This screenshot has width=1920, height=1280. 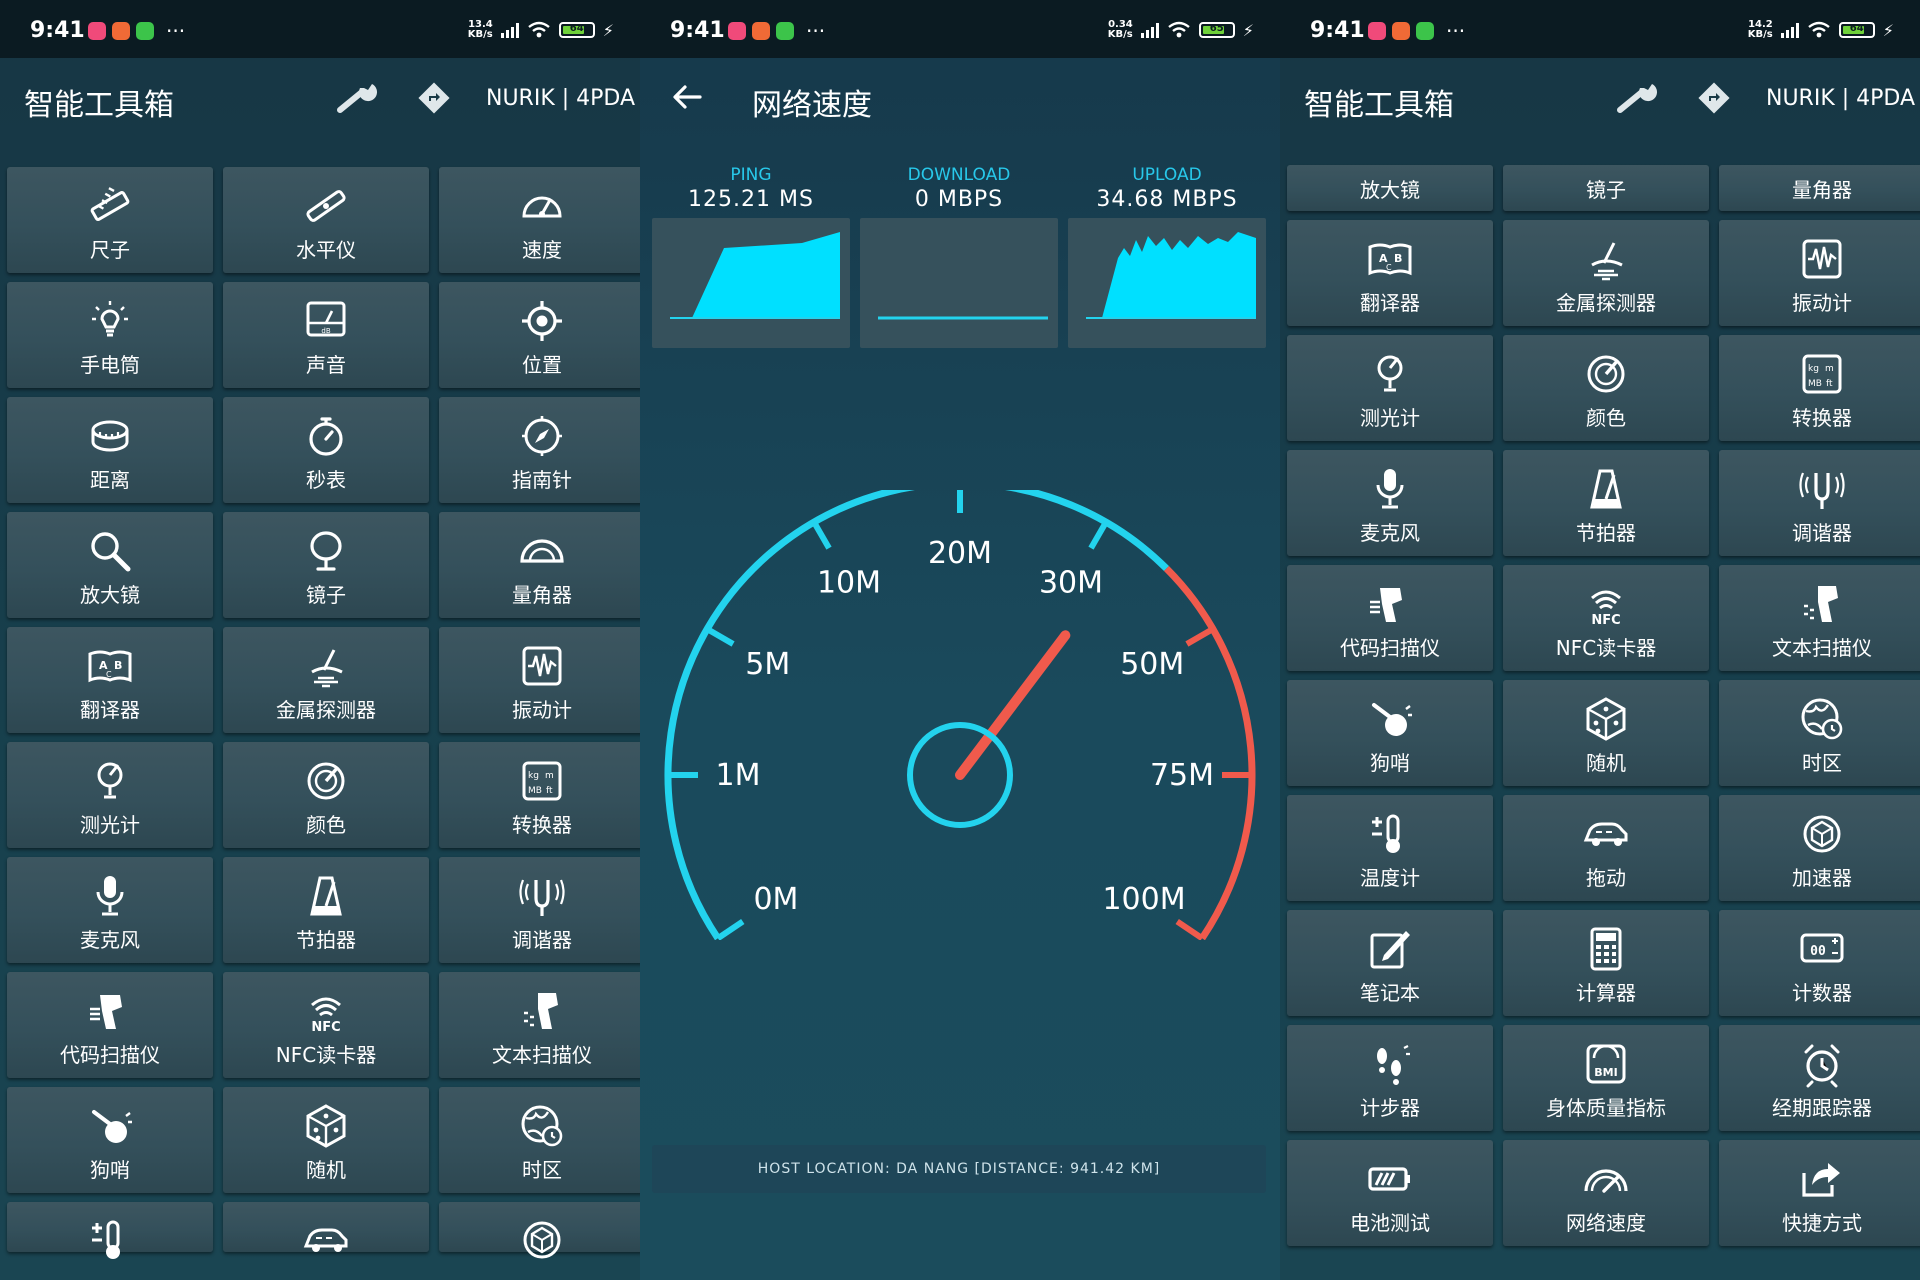 I want to click on tool-label: 拖动, so click(x=1606, y=878).